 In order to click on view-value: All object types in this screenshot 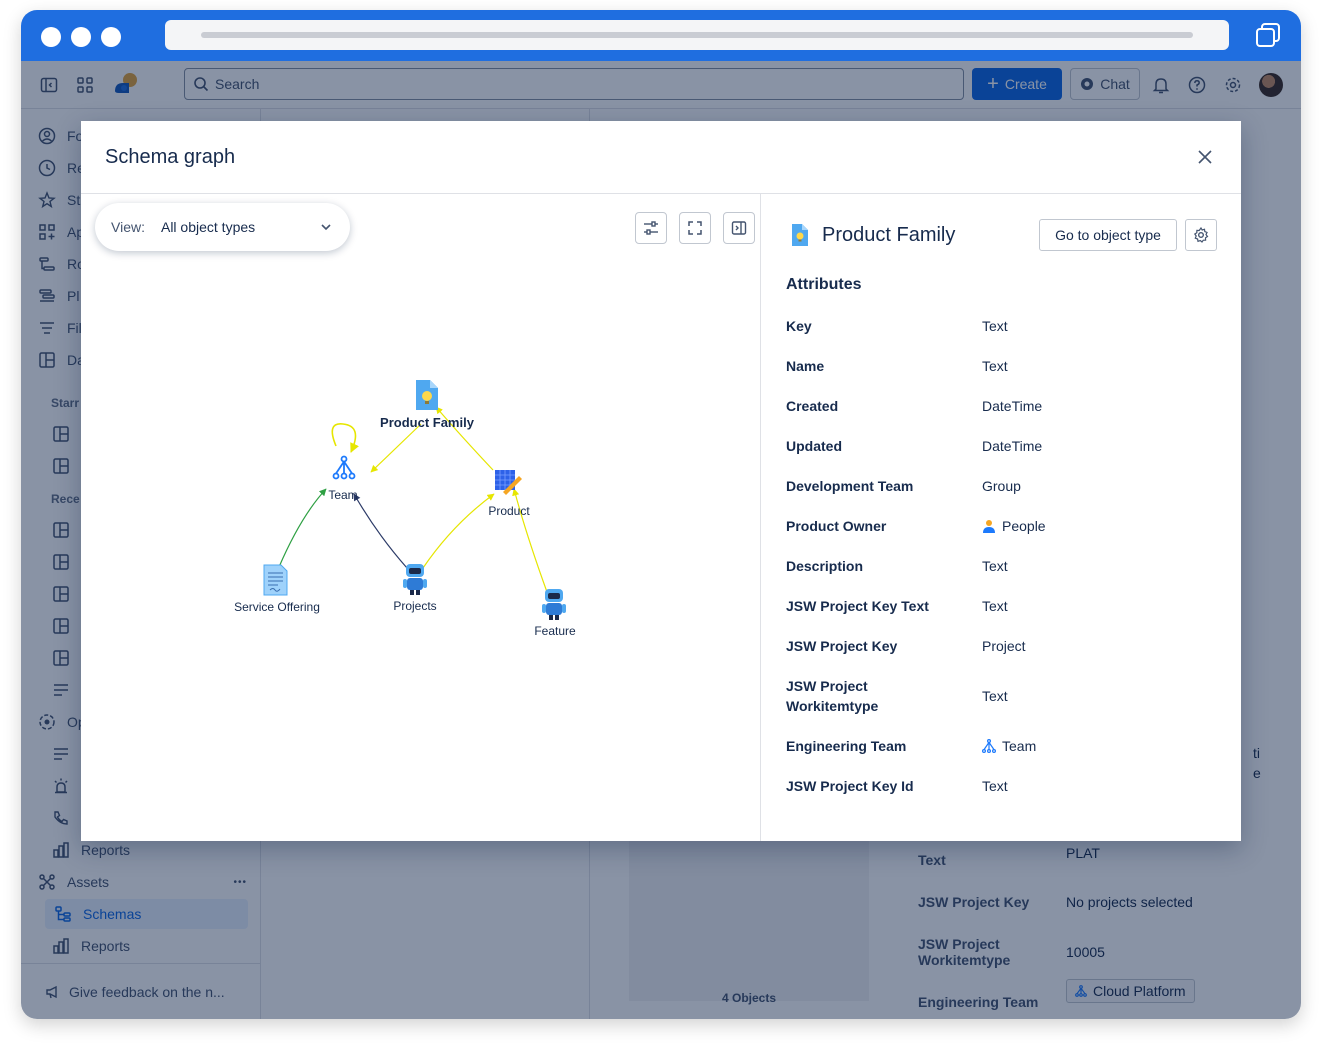, I will do `click(208, 227)`.